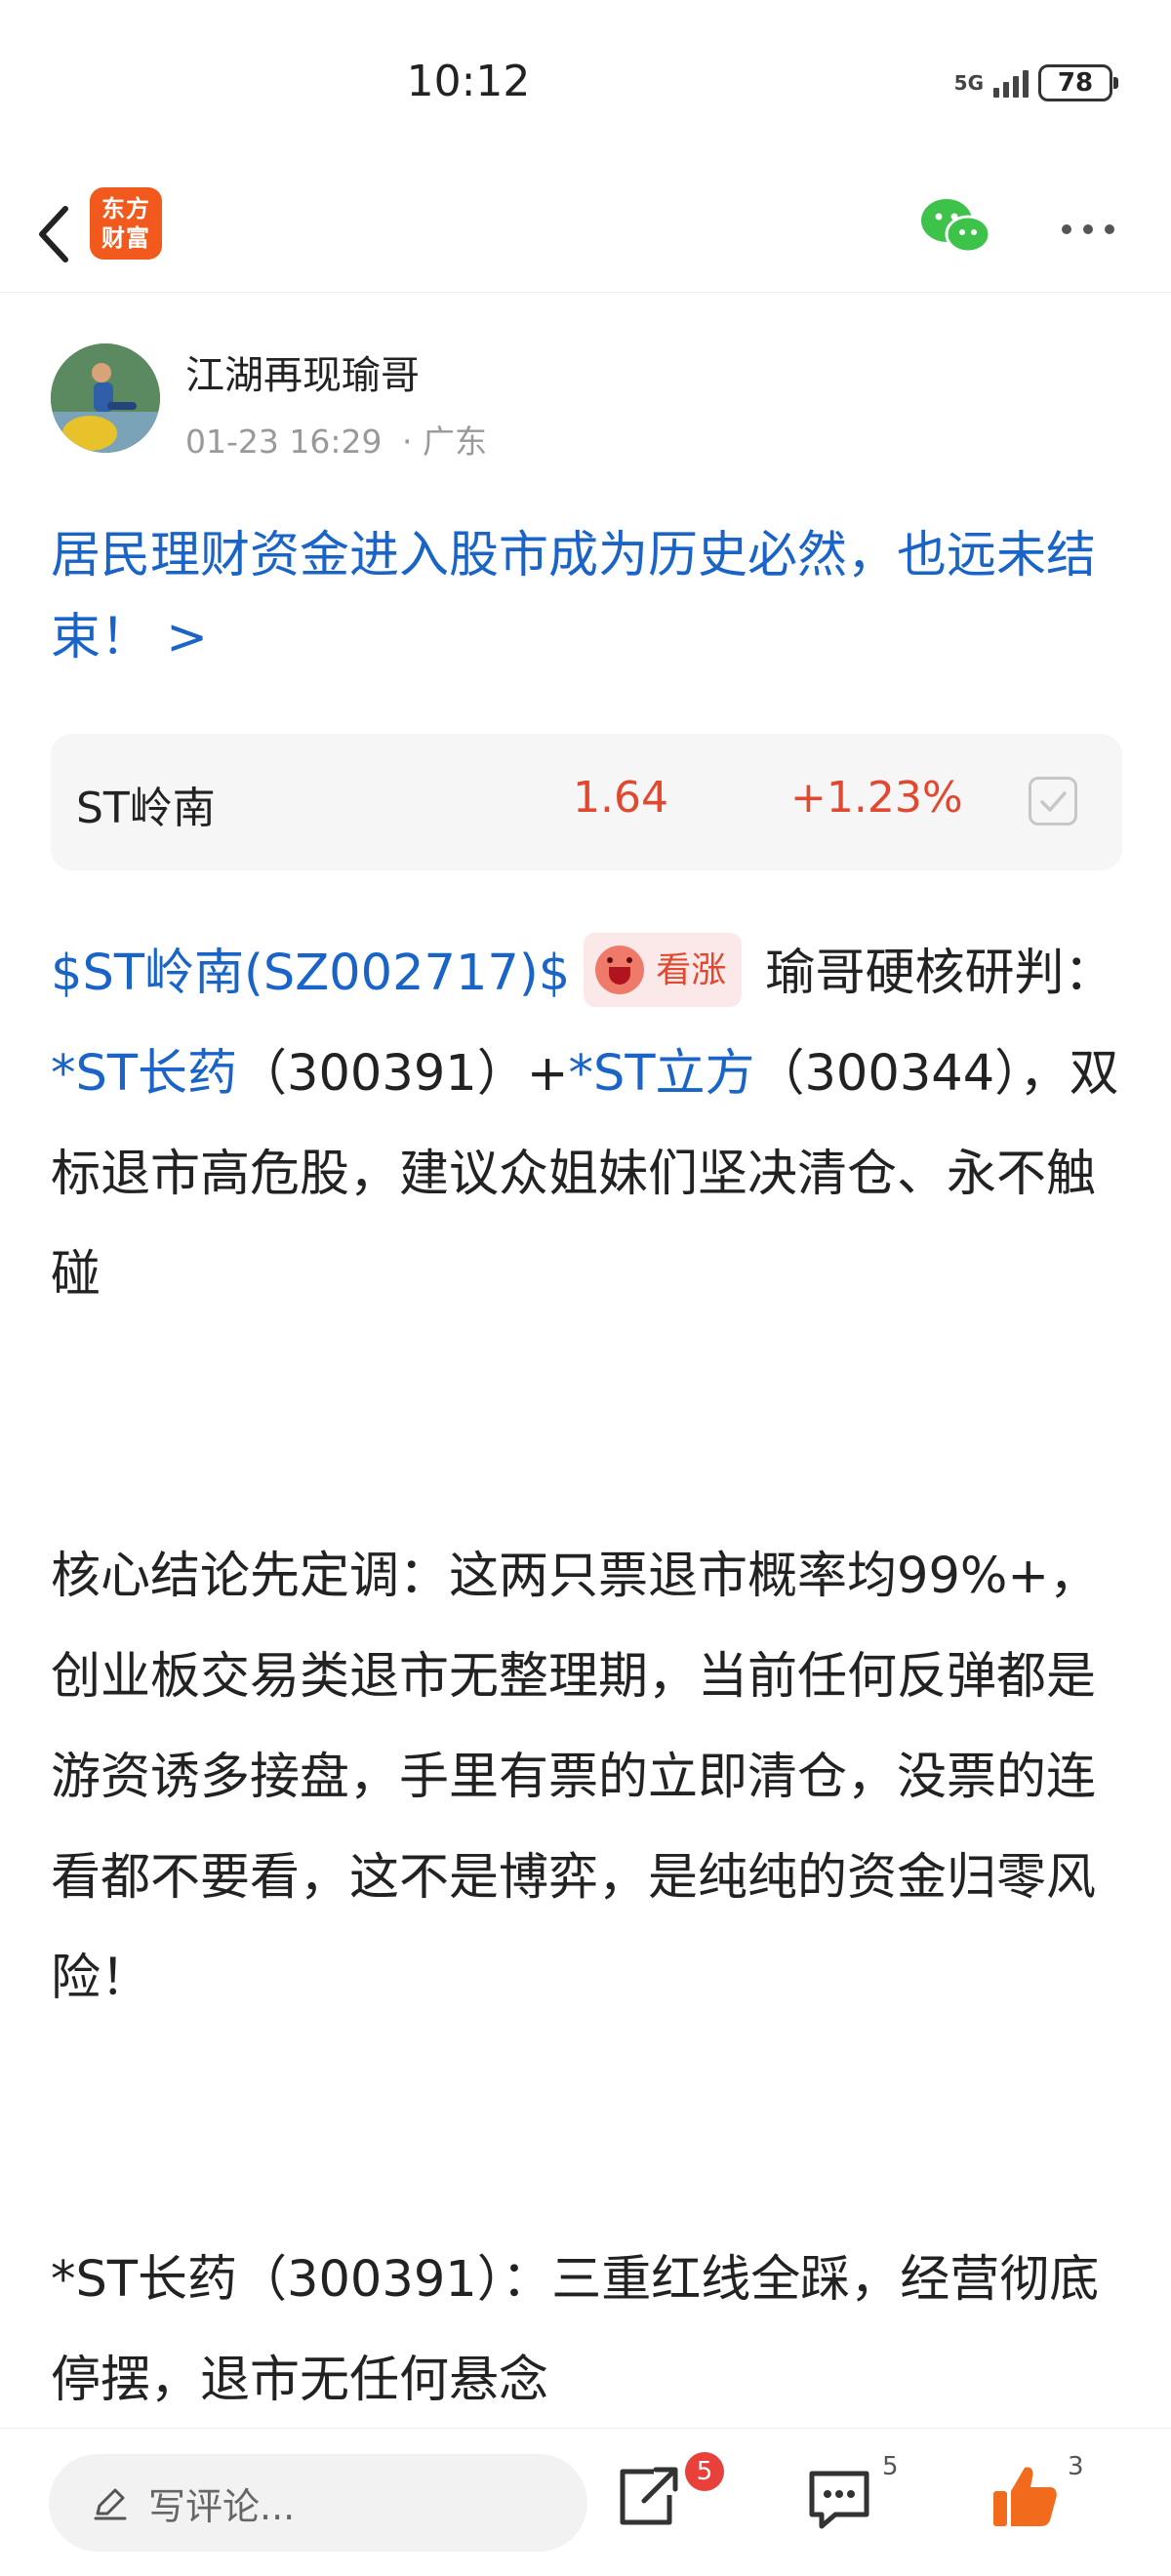  What do you see at coordinates (691, 969) in the screenshot?
I see `sentiment-label: 看涨` at bounding box center [691, 969].